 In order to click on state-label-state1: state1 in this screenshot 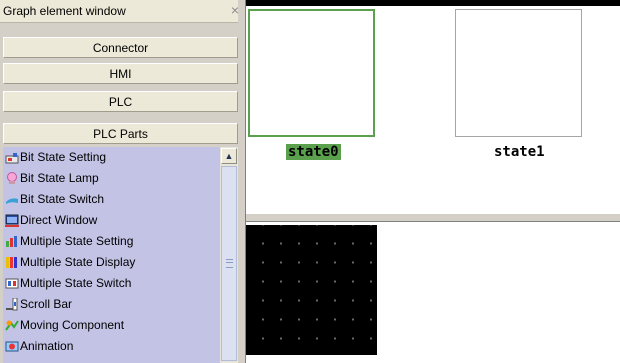, I will do `click(519, 152)`.